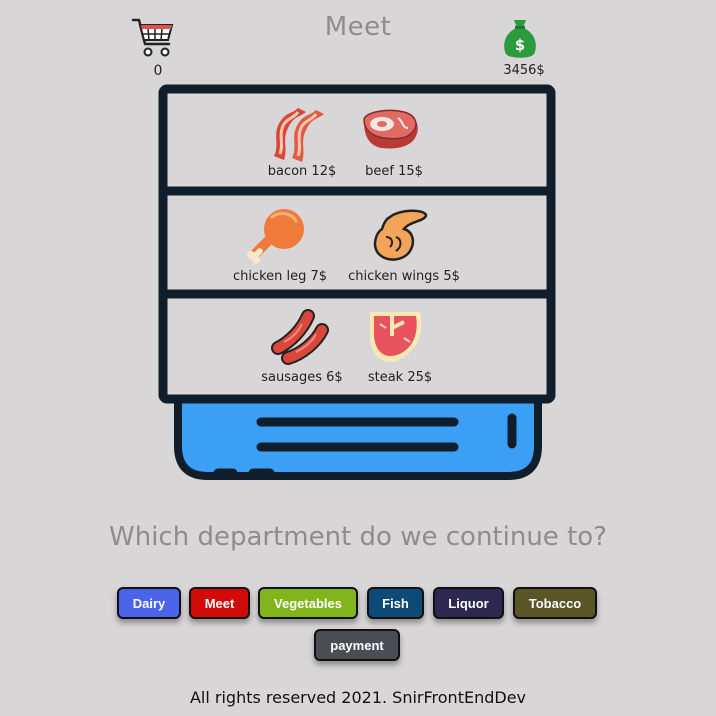  Describe the element at coordinates (395, 335) in the screenshot. I see `steak-icon` at that location.